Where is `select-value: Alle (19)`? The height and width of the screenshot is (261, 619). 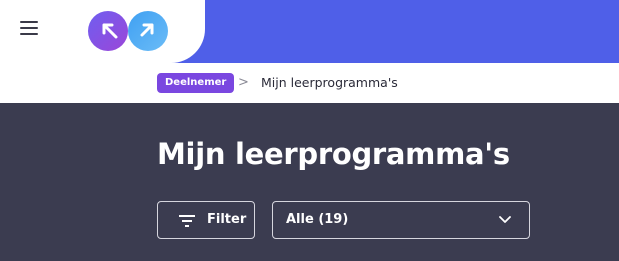
select-value: Alle (19) is located at coordinates (317, 219).